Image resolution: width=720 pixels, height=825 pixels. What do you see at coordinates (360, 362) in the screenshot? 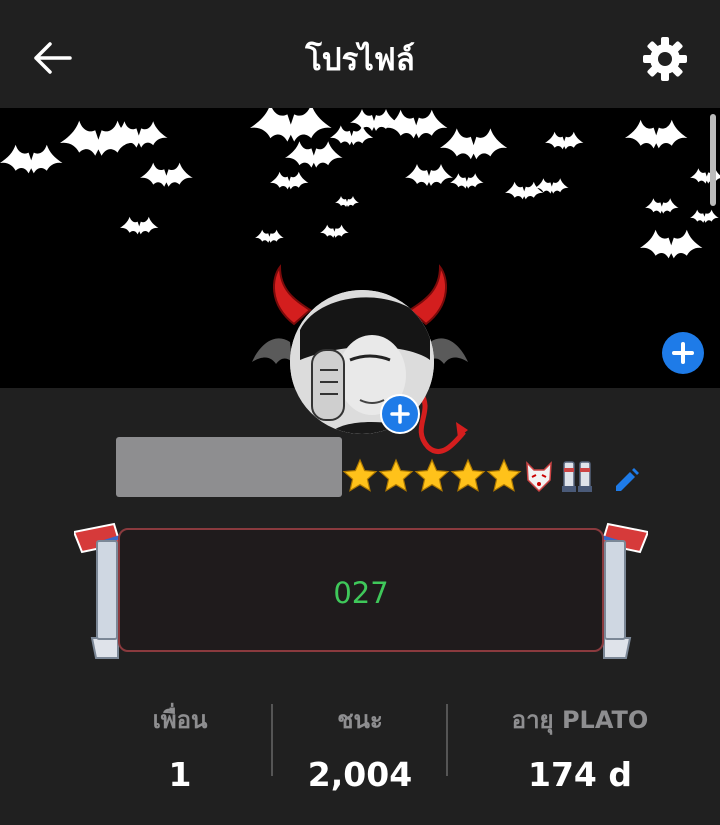
I see `avatar-frame` at bounding box center [360, 362].